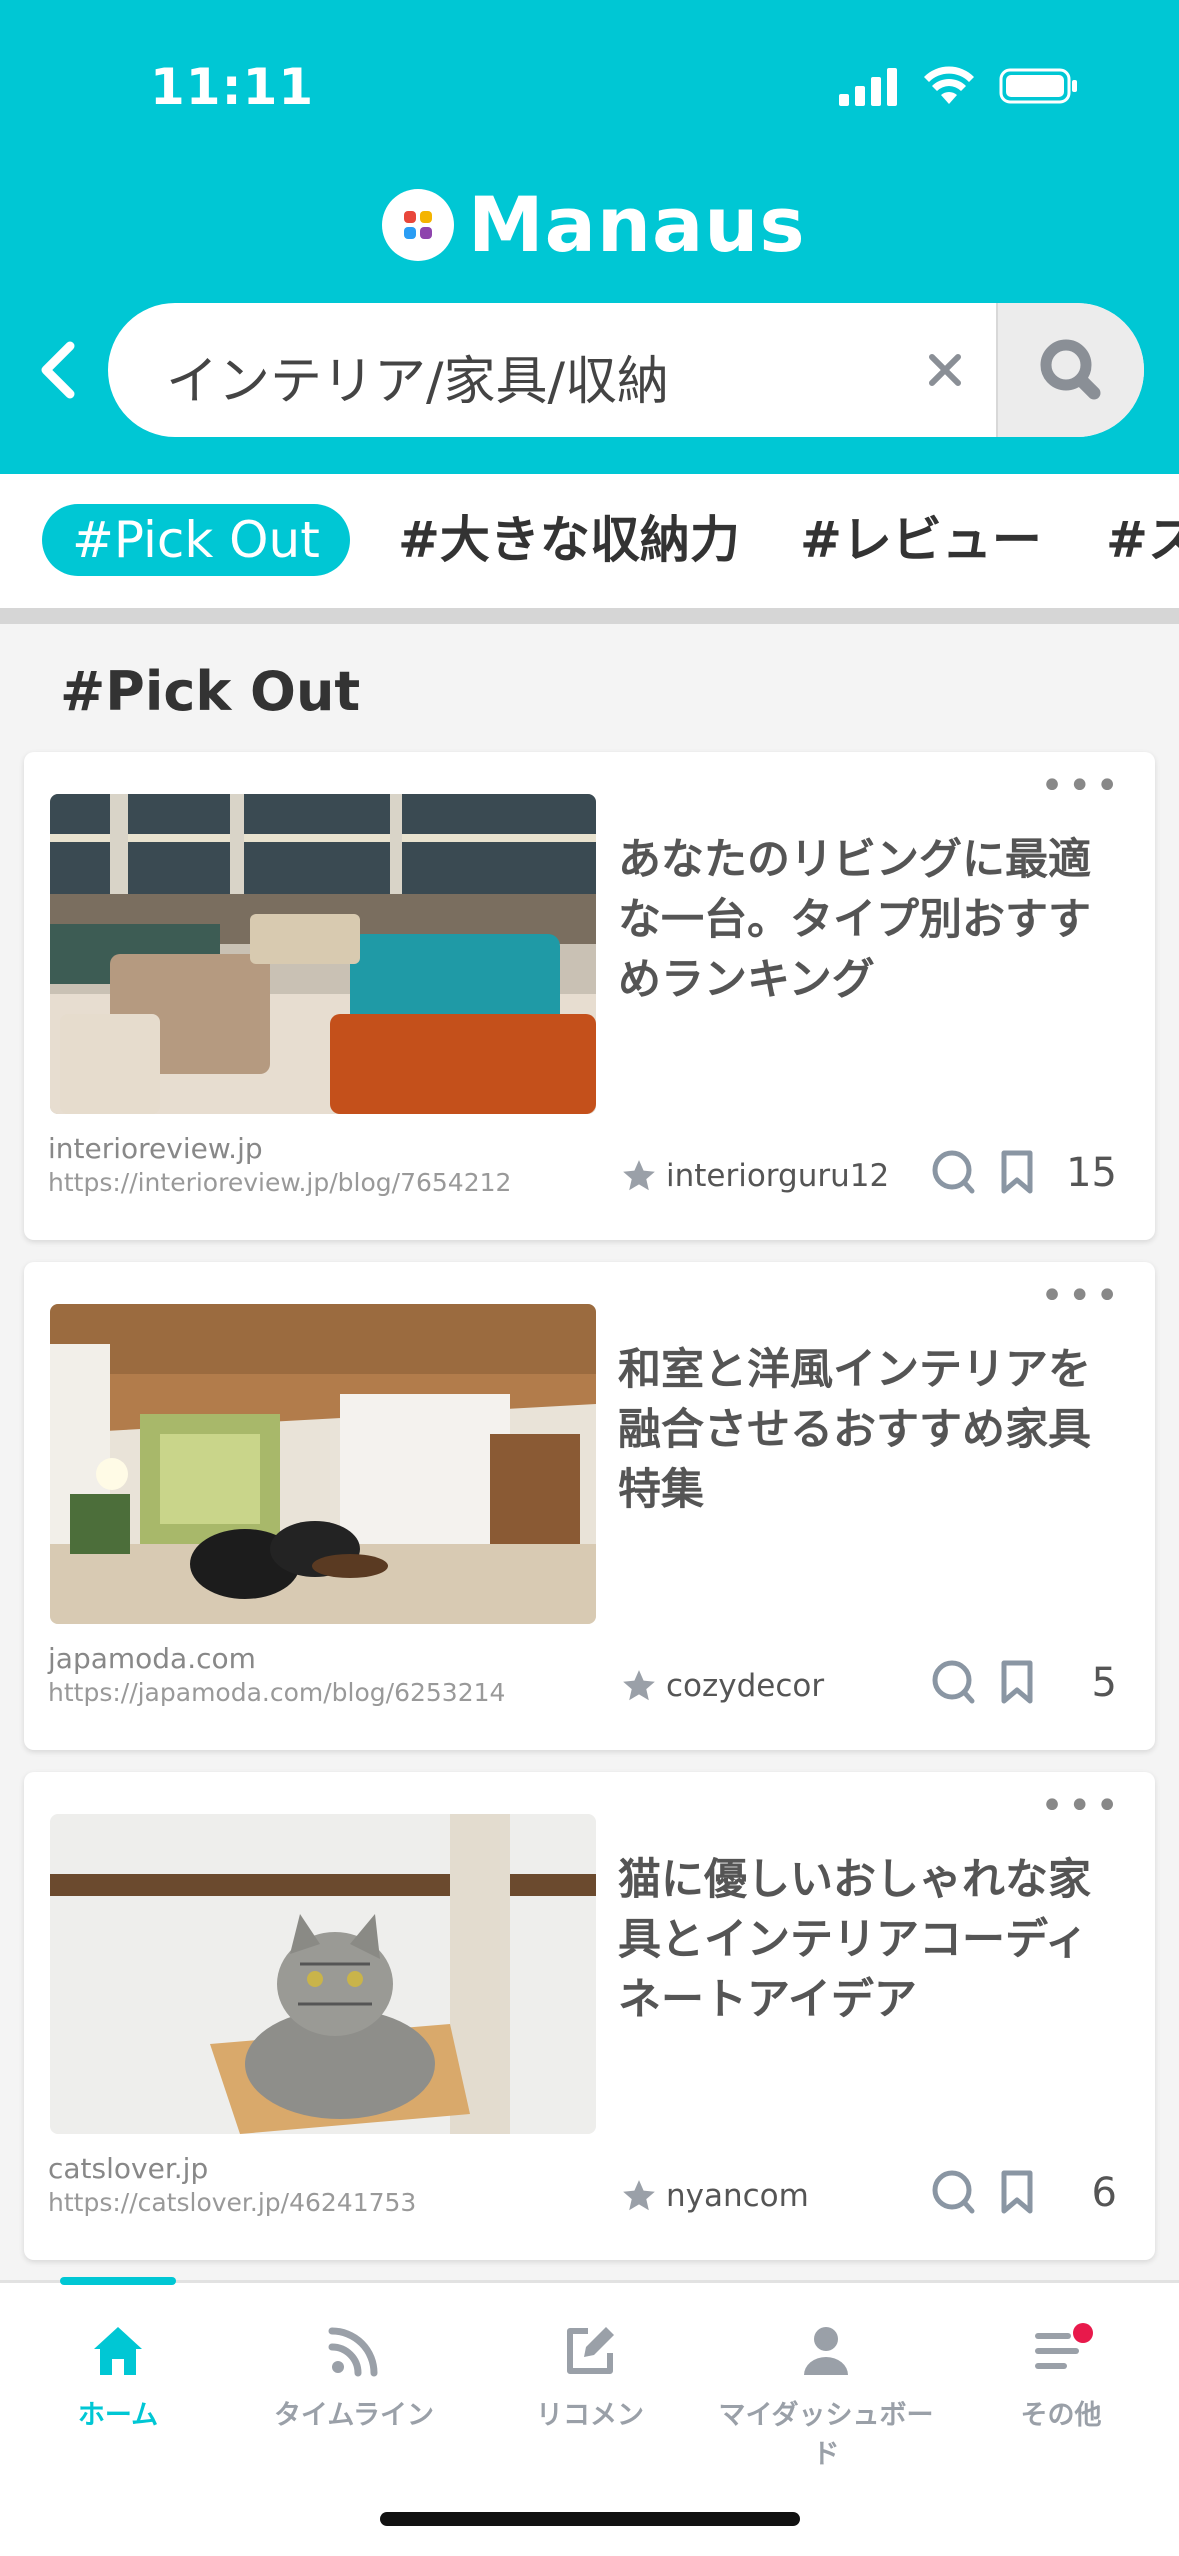  What do you see at coordinates (118, 2415) in the screenshot?
I see `nav-label: ホーム` at bounding box center [118, 2415].